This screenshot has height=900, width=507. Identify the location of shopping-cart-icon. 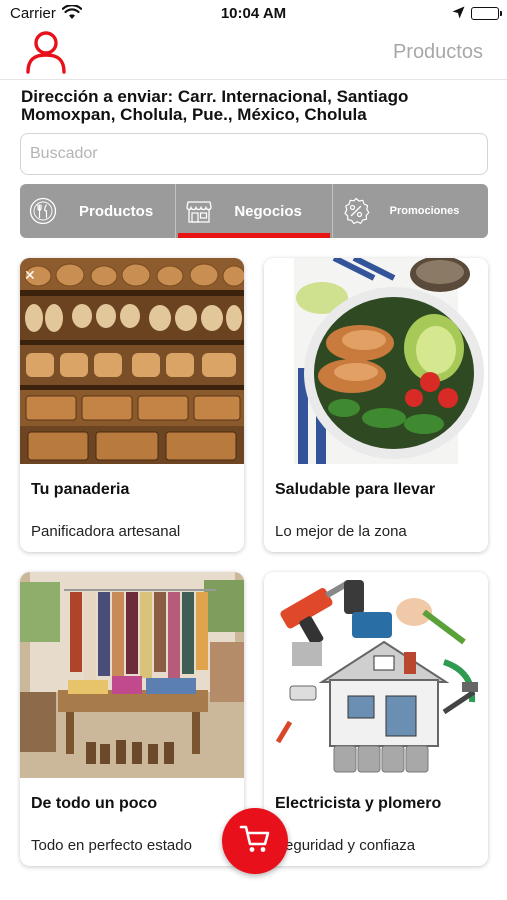
(255, 841).